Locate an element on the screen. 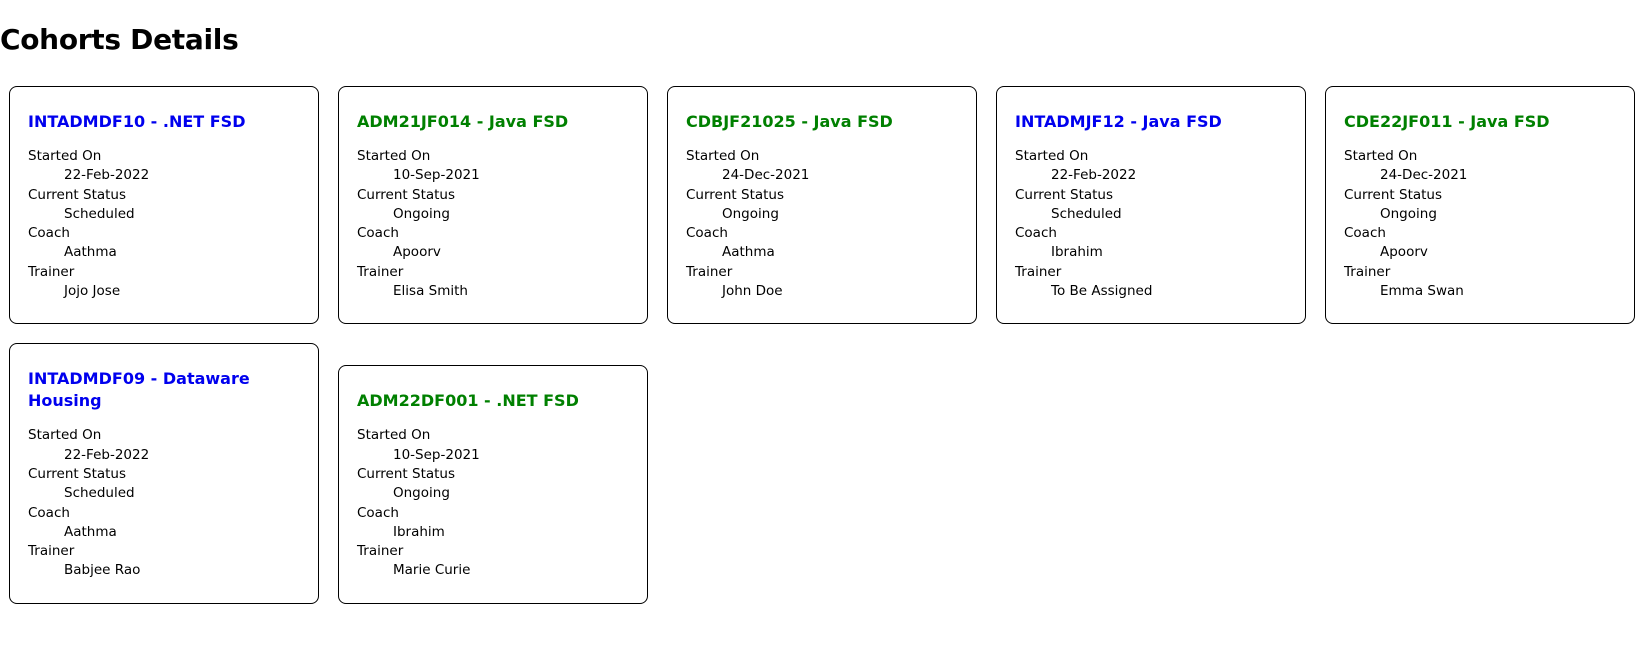 The image size is (1652, 652). trainer-value: Babjee Rao is located at coordinates (102, 570).